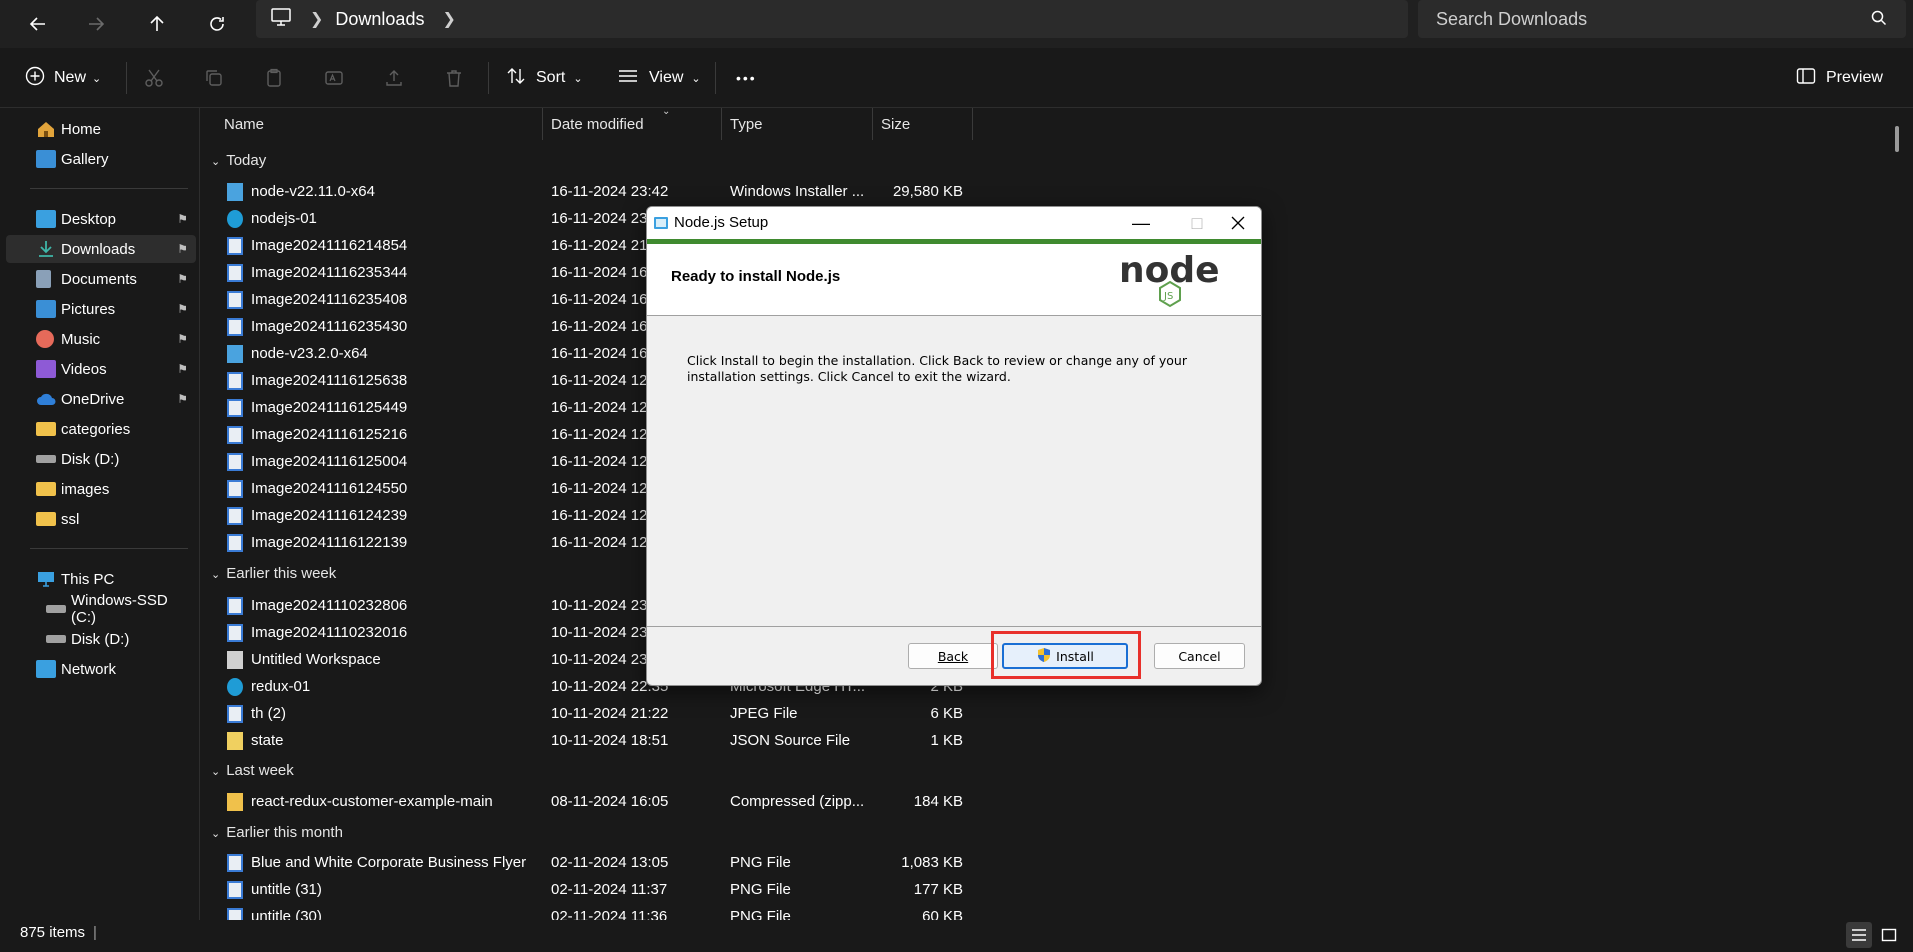 The width and height of the screenshot is (1913, 952). Describe the element at coordinates (101, 579) in the screenshot. I see `sidebar-item-this-pc: This PC` at that location.